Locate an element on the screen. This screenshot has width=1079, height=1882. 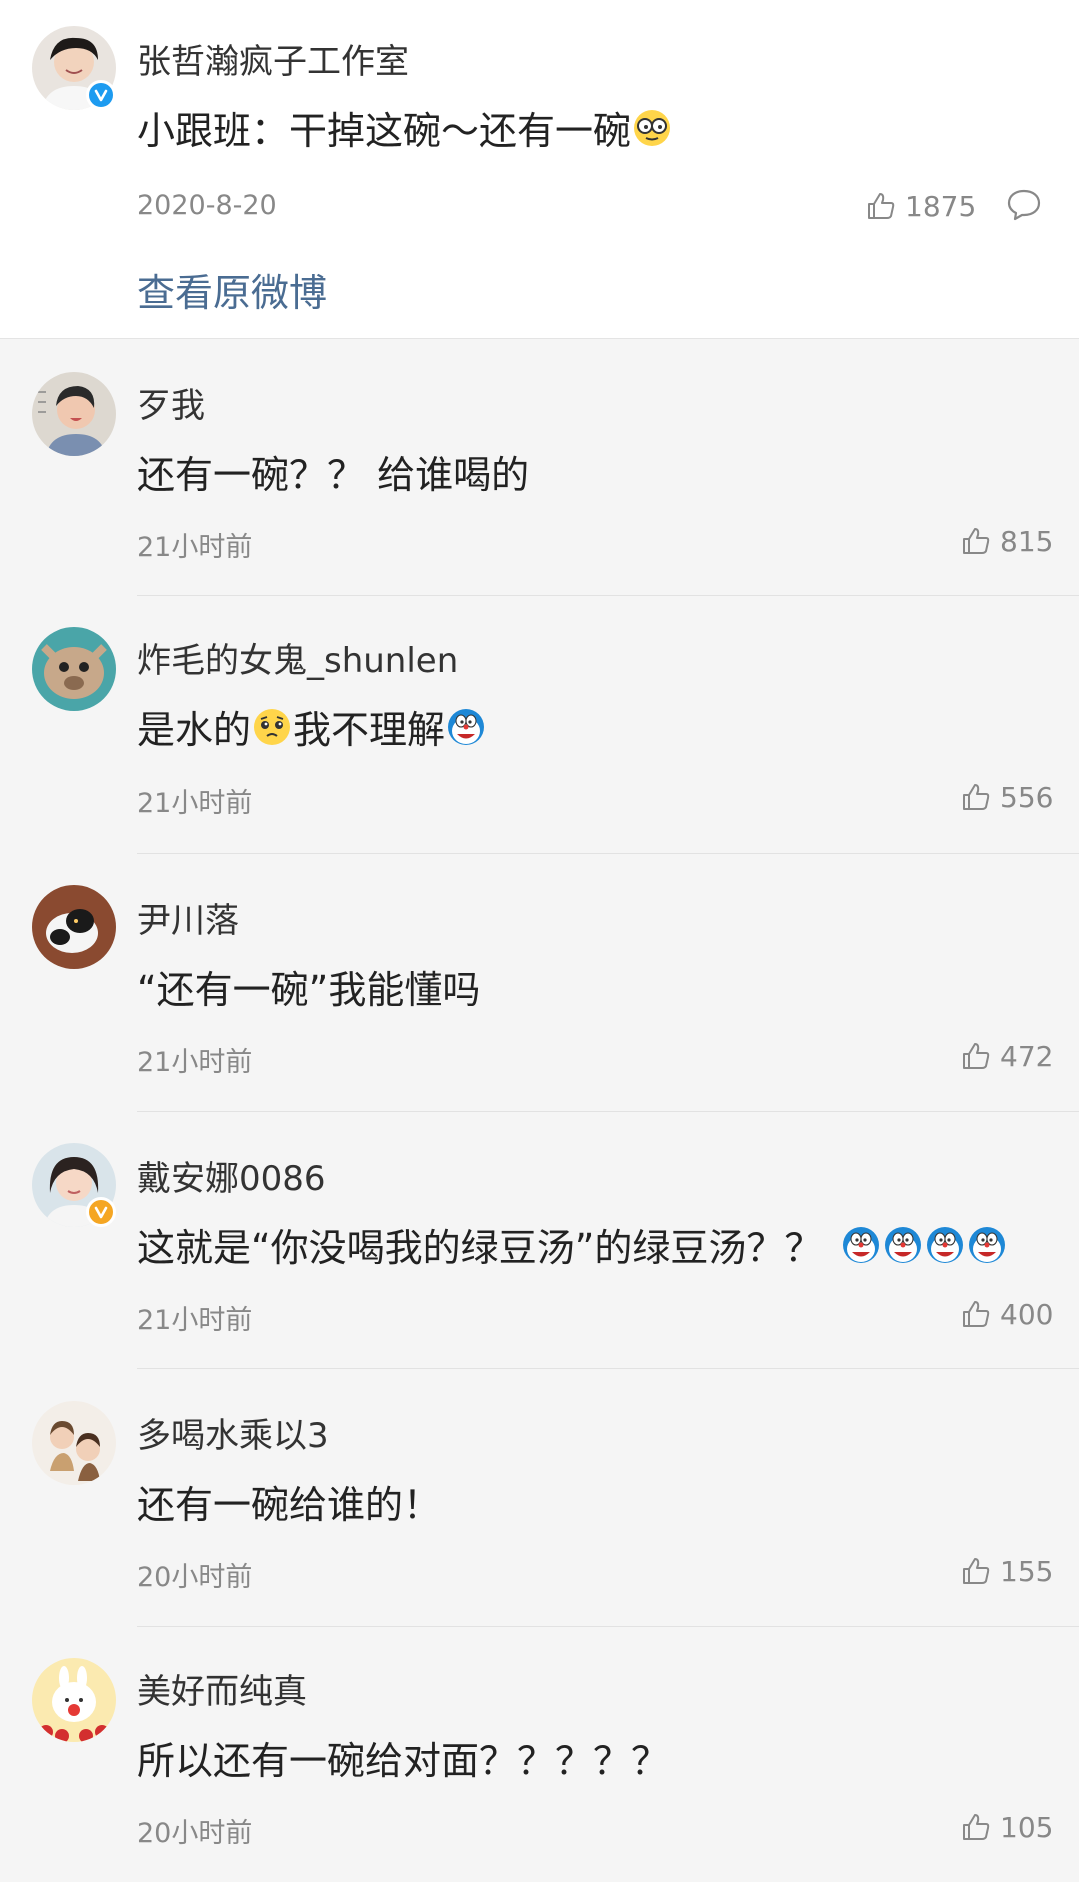
comment-text: 这就是“你没喝我的绿豆汤”的绿豆汤？？ is located at coordinates (572, 1244).